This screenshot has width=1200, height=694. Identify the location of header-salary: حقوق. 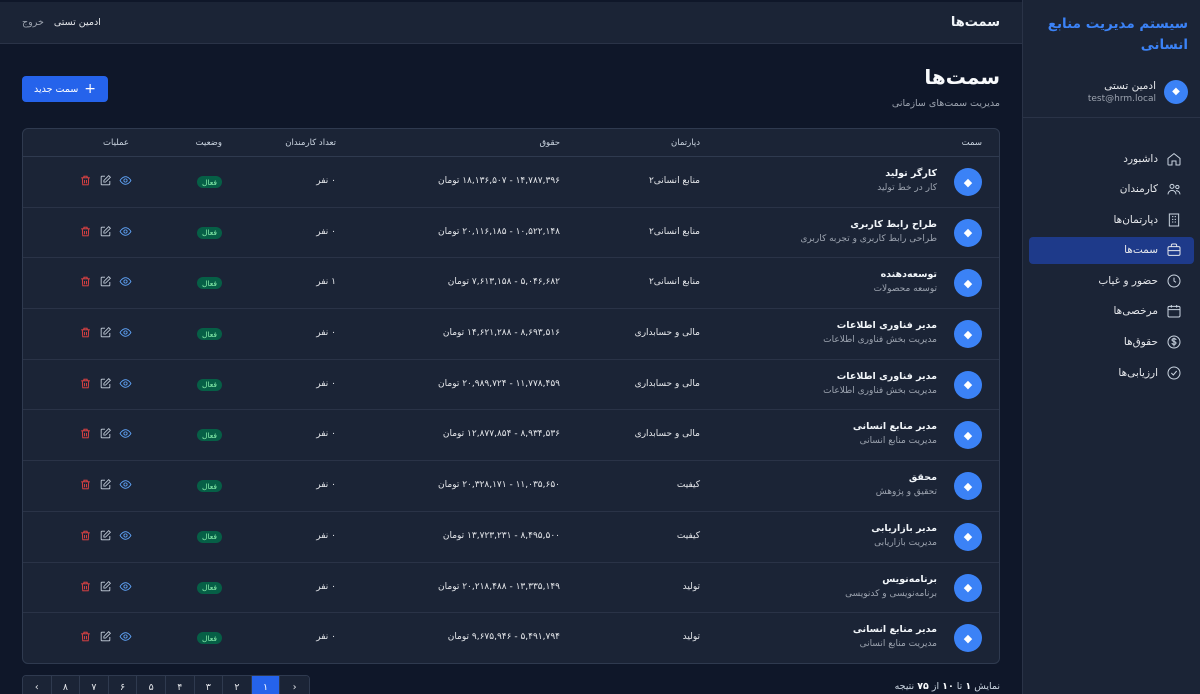
(549, 143).